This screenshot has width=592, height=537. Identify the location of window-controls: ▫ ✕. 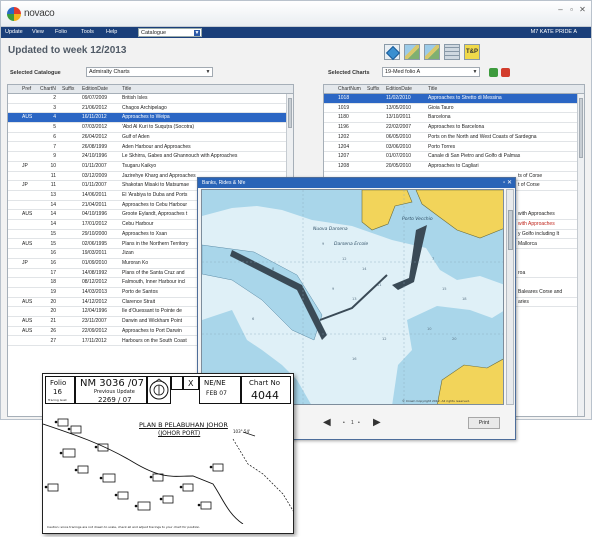
(507, 183).